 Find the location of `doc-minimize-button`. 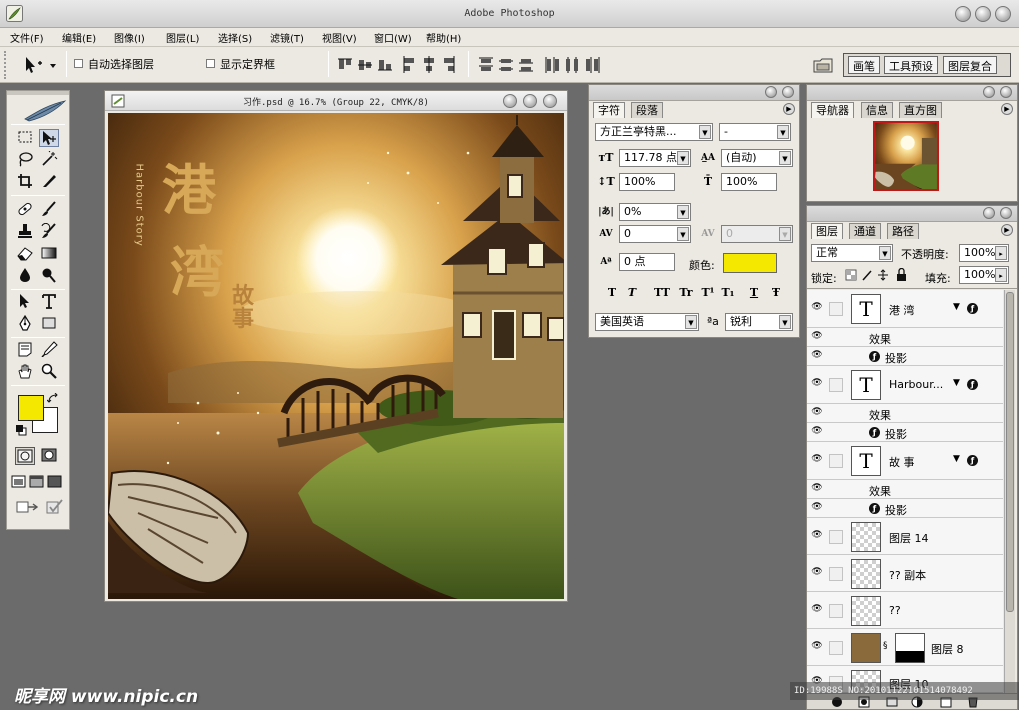

doc-minimize-button is located at coordinates (510, 101).